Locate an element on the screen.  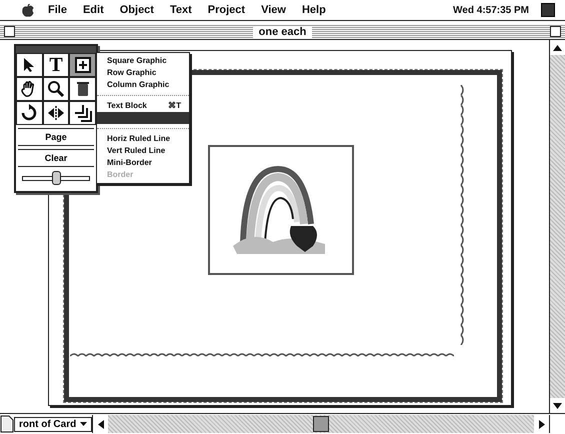
menu-item: Vert Ruled Line is located at coordinates (143, 151).